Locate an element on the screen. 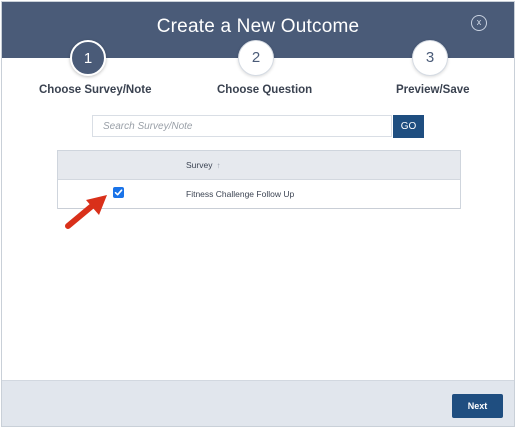  survey-table: Survey ↑ Fitness Challenge Follow Up is located at coordinates (259, 179).